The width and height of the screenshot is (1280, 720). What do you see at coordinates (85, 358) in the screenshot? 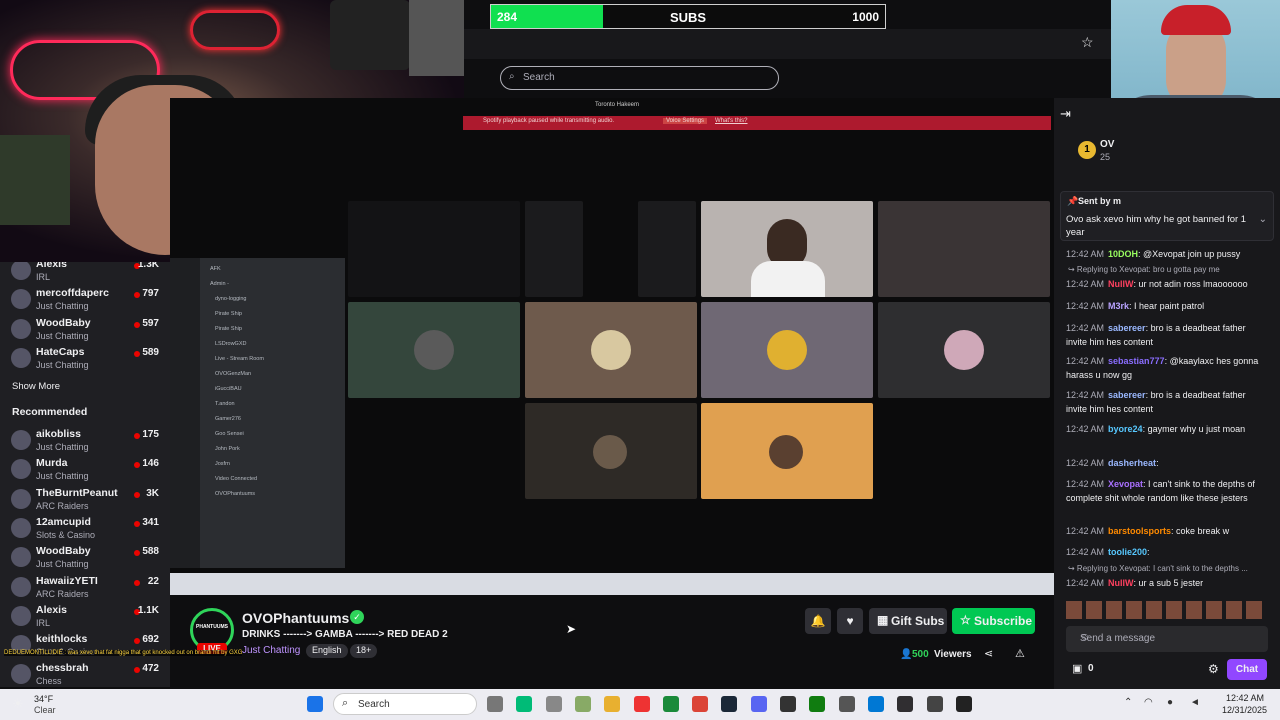
I see `sidebar-channel-hatecaps: HateCaps Just Chatting 589` at bounding box center [85, 358].